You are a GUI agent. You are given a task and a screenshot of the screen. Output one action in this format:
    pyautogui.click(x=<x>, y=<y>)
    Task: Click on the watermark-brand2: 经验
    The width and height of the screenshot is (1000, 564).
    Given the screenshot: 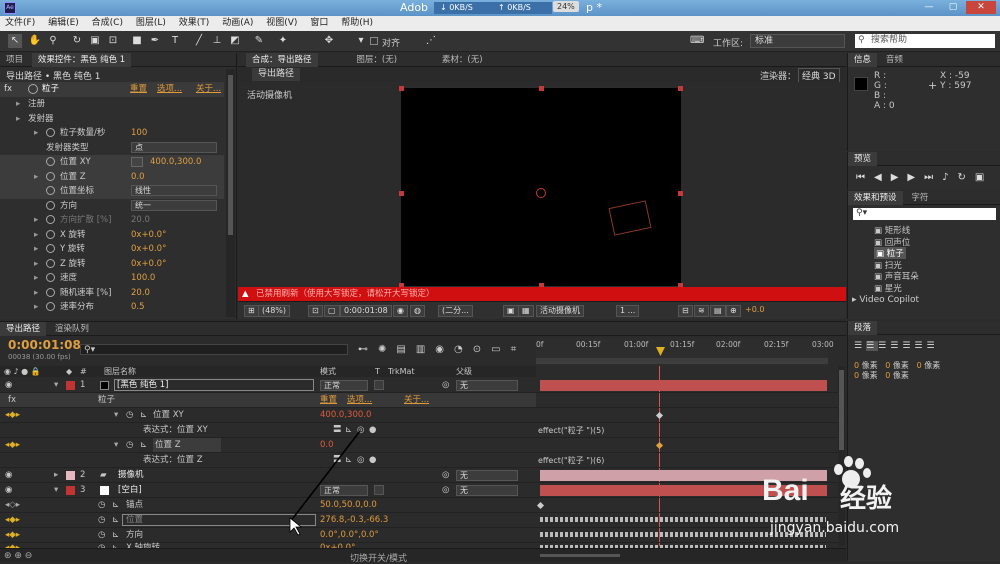 What is the action you would take?
    pyautogui.click(x=866, y=499)
    